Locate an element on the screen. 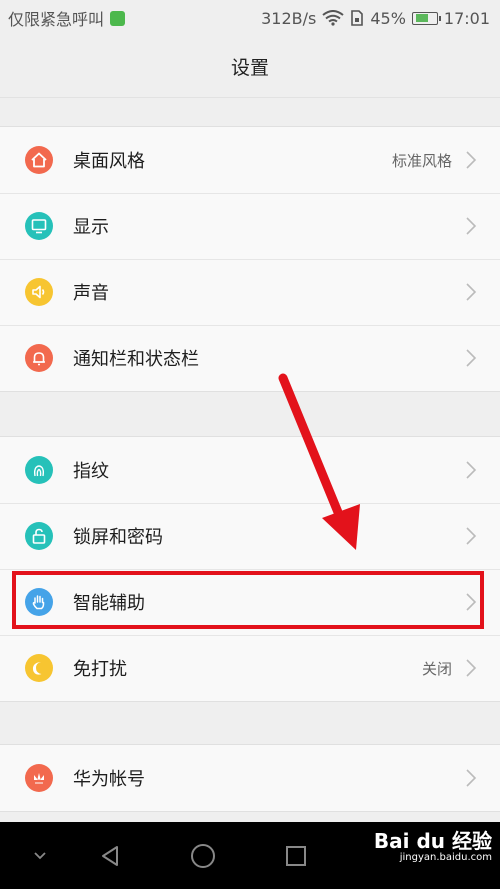 This screenshot has height=889, width=500. chevron-down-icon is located at coordinates (40, 855).